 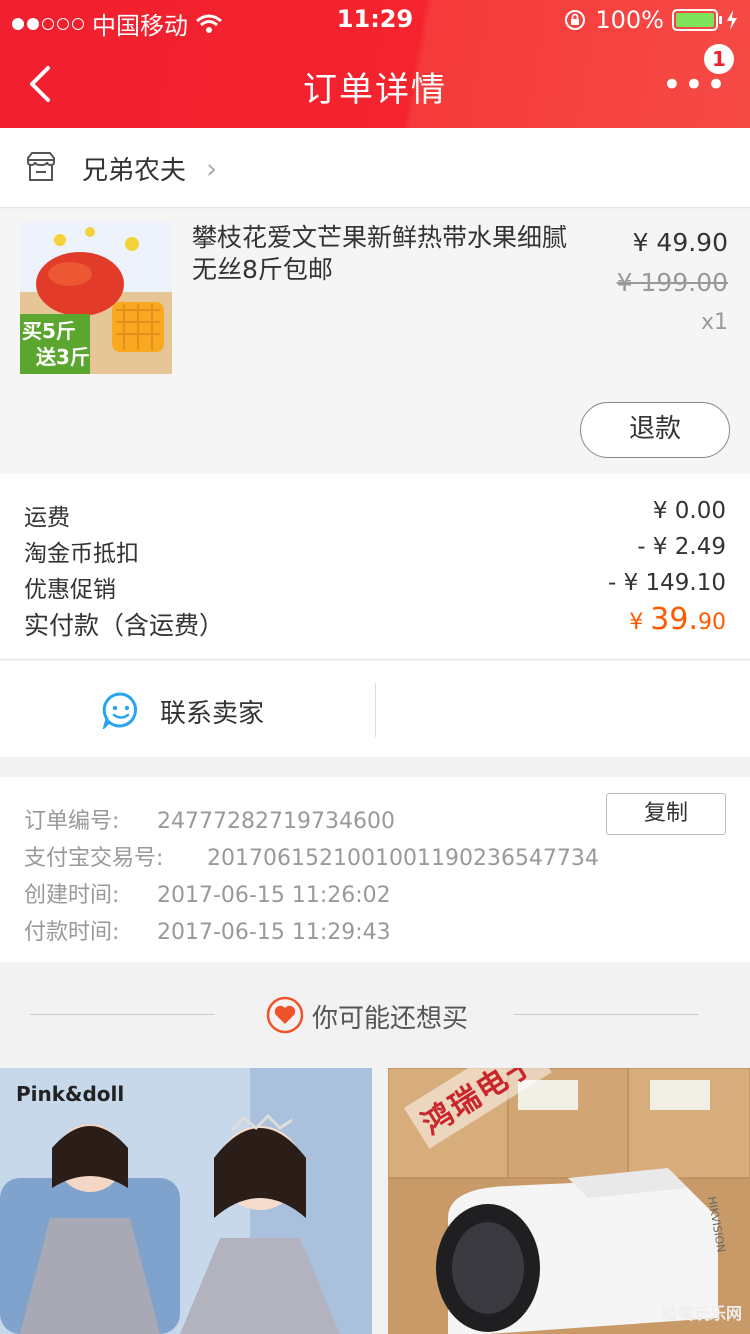 I want to click on contact-seller-button: 联系卖家, so click(x=212, y=711).